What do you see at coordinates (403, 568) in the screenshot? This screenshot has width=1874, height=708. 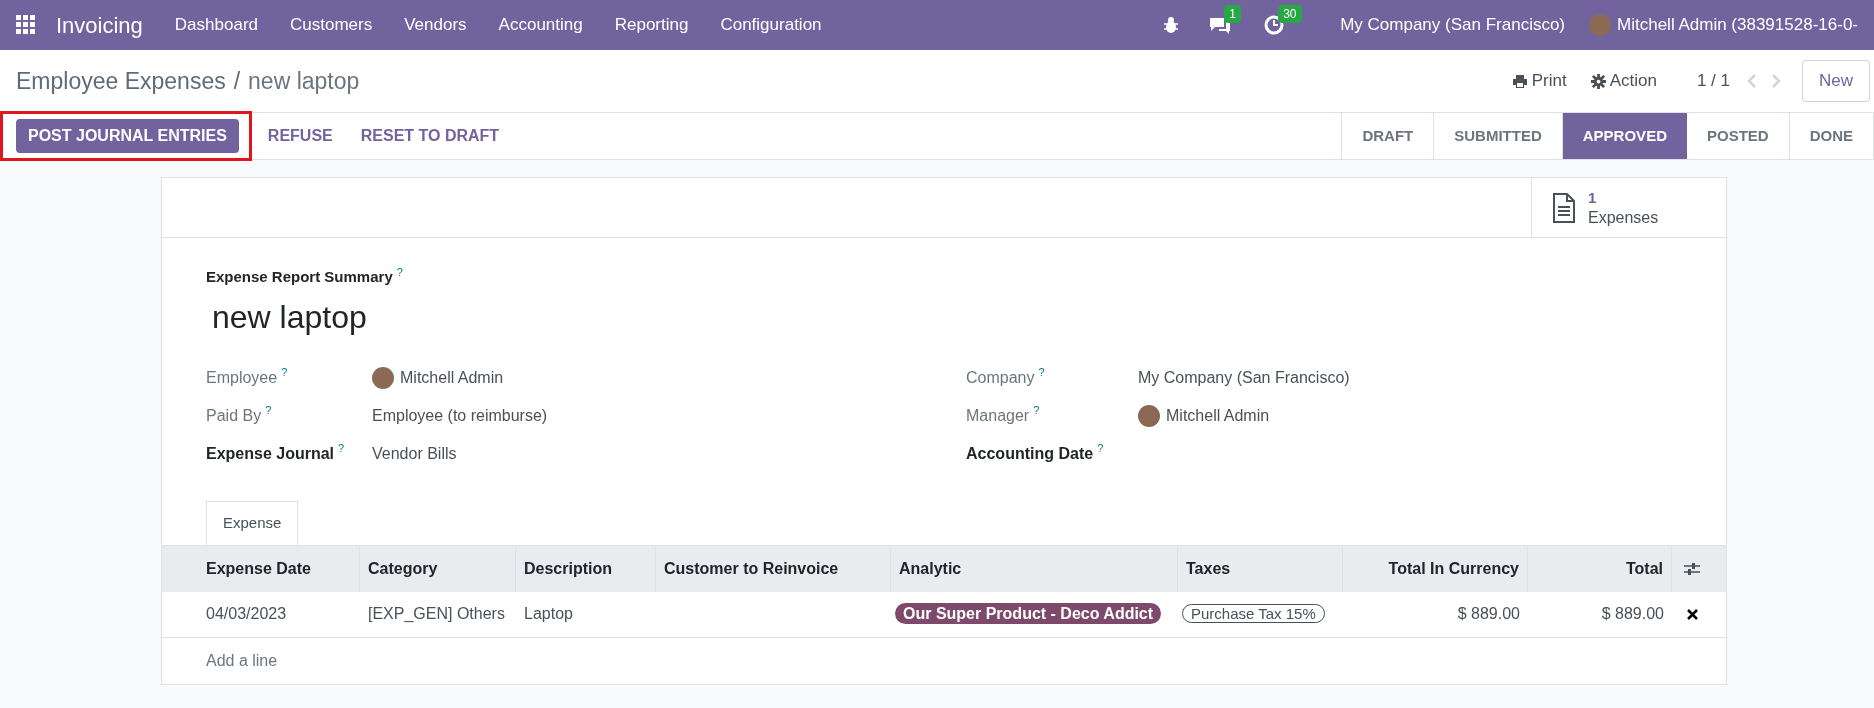 I see `column-header: Category` at bounding box center [403, 568].